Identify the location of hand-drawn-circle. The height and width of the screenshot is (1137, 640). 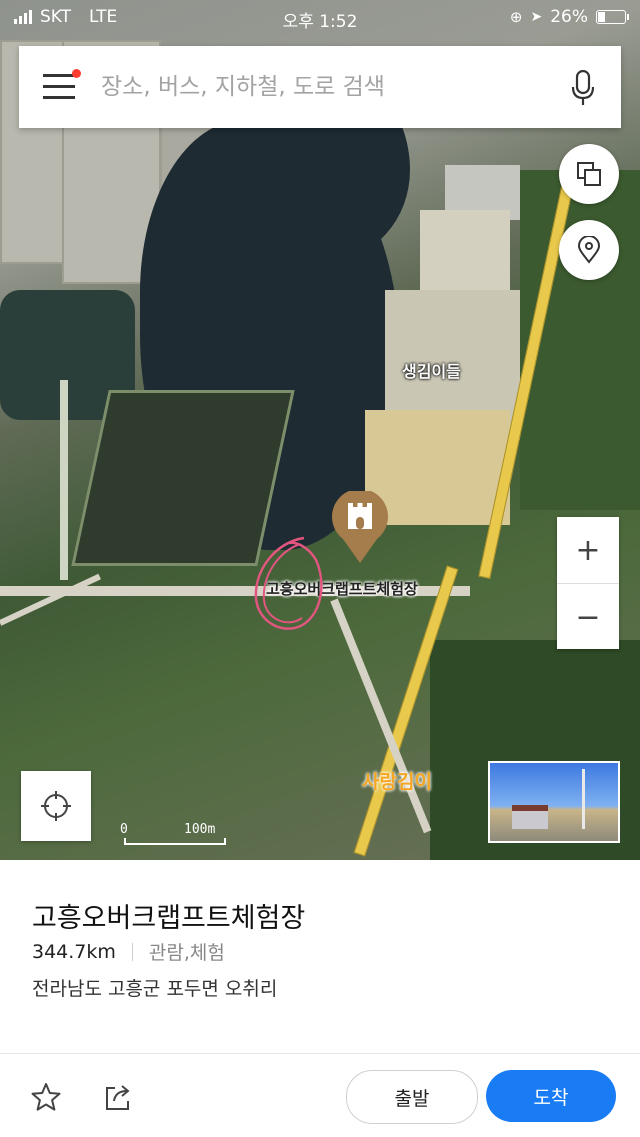
(288, 583).